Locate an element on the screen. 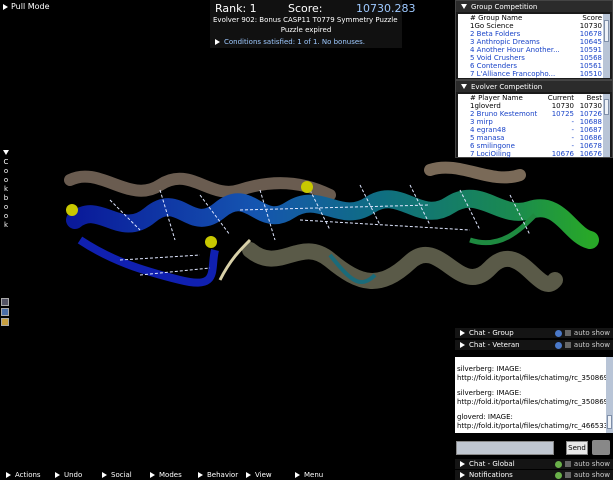 Image resolution: width=613 pixels, height=480 pixels. group-competition-header: Group Competition is located at coordinates (534, 6).